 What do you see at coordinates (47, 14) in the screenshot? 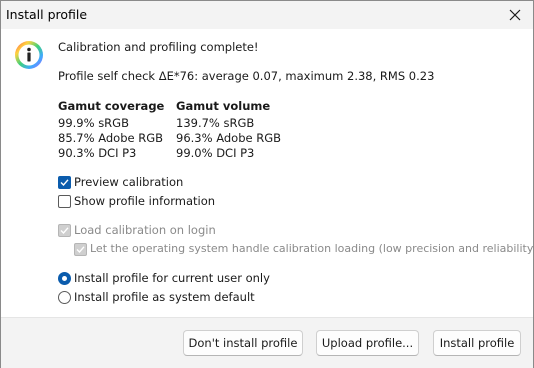
I see `window-title: Install profile` at bounding box center [47, 14].